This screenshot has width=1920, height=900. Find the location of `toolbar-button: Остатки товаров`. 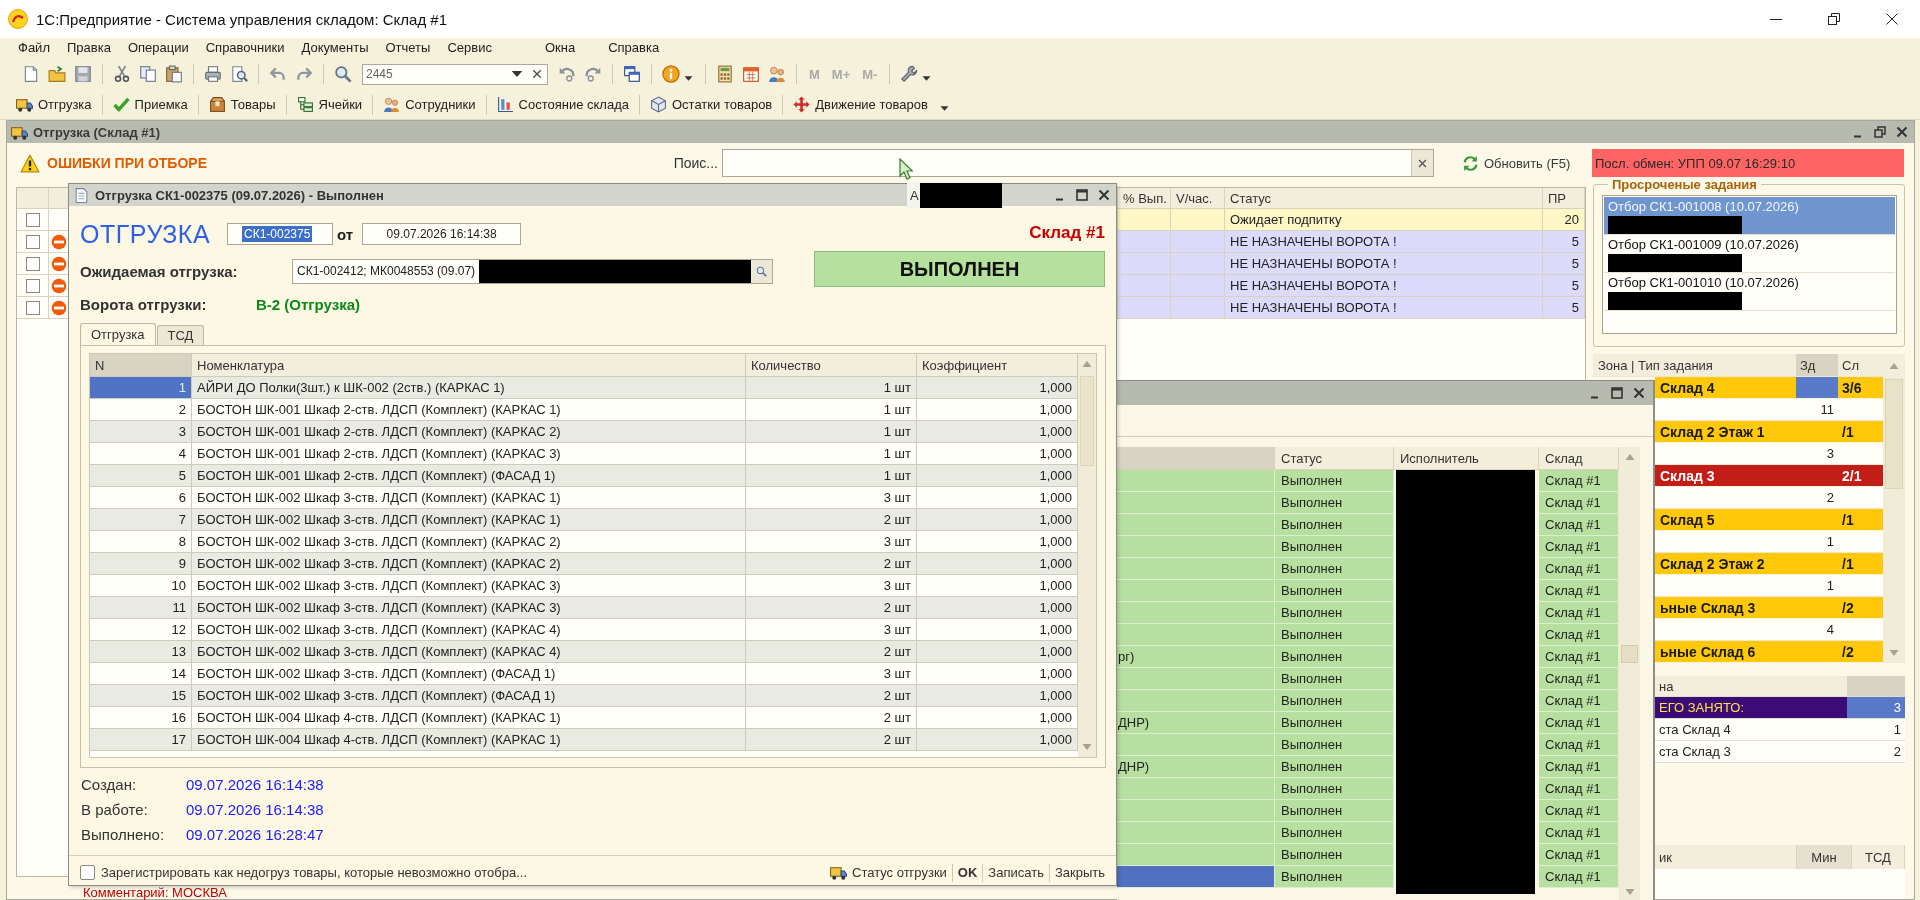

toolbar-button: Остатки товаров is located at coordinates (711, 104).